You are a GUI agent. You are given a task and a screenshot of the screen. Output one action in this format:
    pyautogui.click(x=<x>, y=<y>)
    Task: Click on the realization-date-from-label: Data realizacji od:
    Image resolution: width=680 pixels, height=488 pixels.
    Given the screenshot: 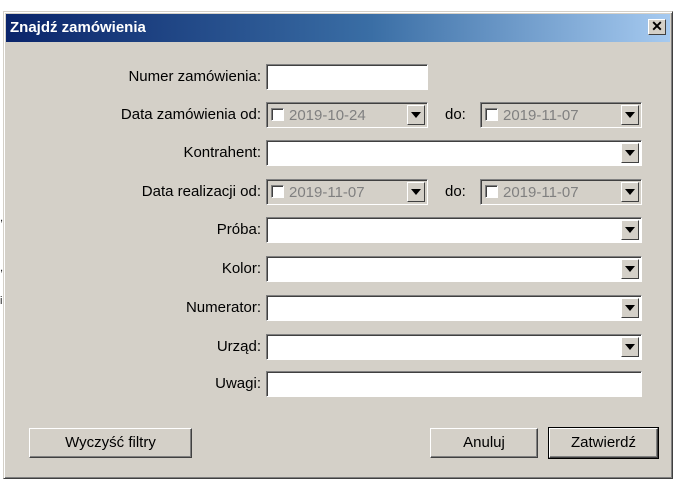 What is the action you would take?
    pyautogui.click(x=201, y=191)
    